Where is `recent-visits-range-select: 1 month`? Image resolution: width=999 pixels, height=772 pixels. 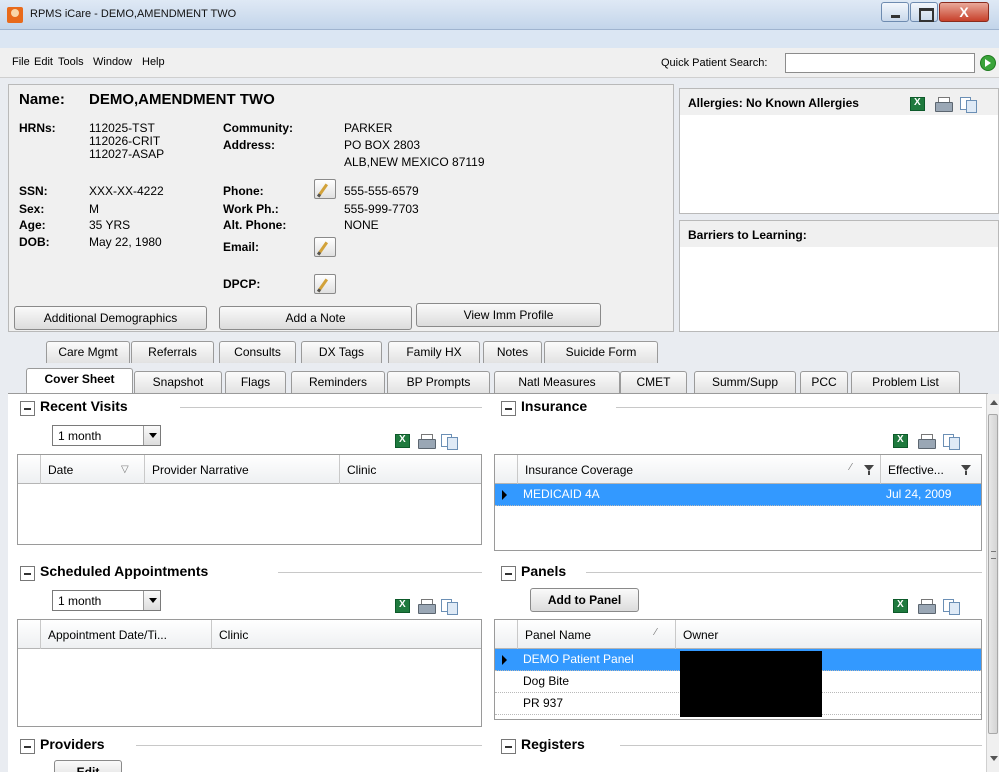 recent-visits-range-select: 1 month is located at coordinates (106, 435).